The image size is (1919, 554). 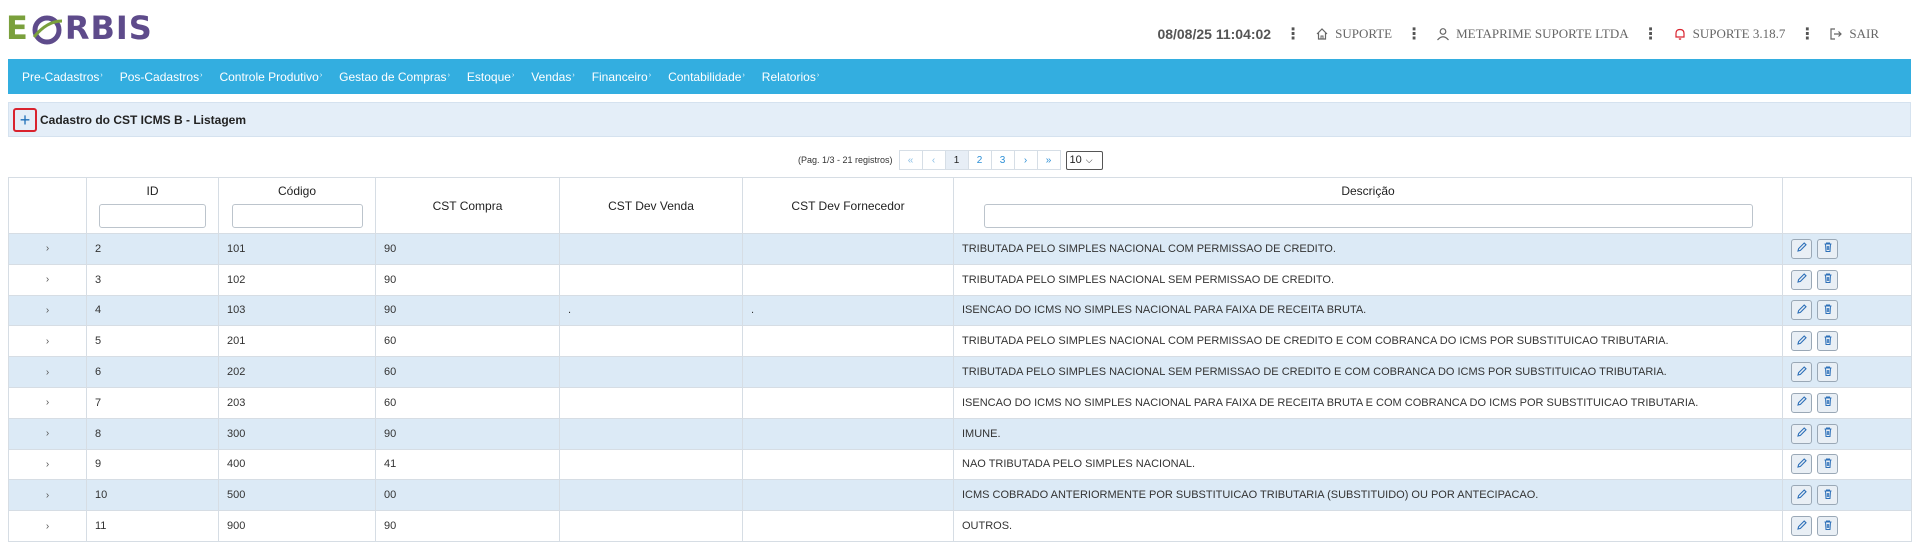 I want to click on add-button: +, so click(x=25, y=119).